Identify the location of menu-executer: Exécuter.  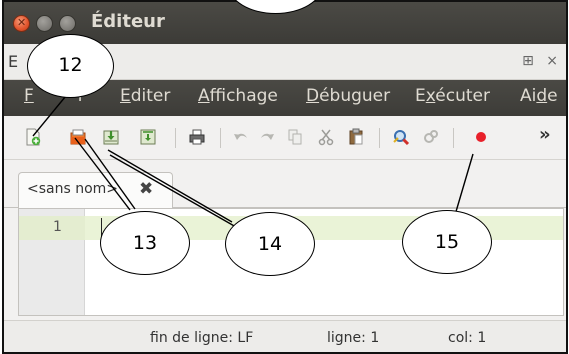
(452, 96).